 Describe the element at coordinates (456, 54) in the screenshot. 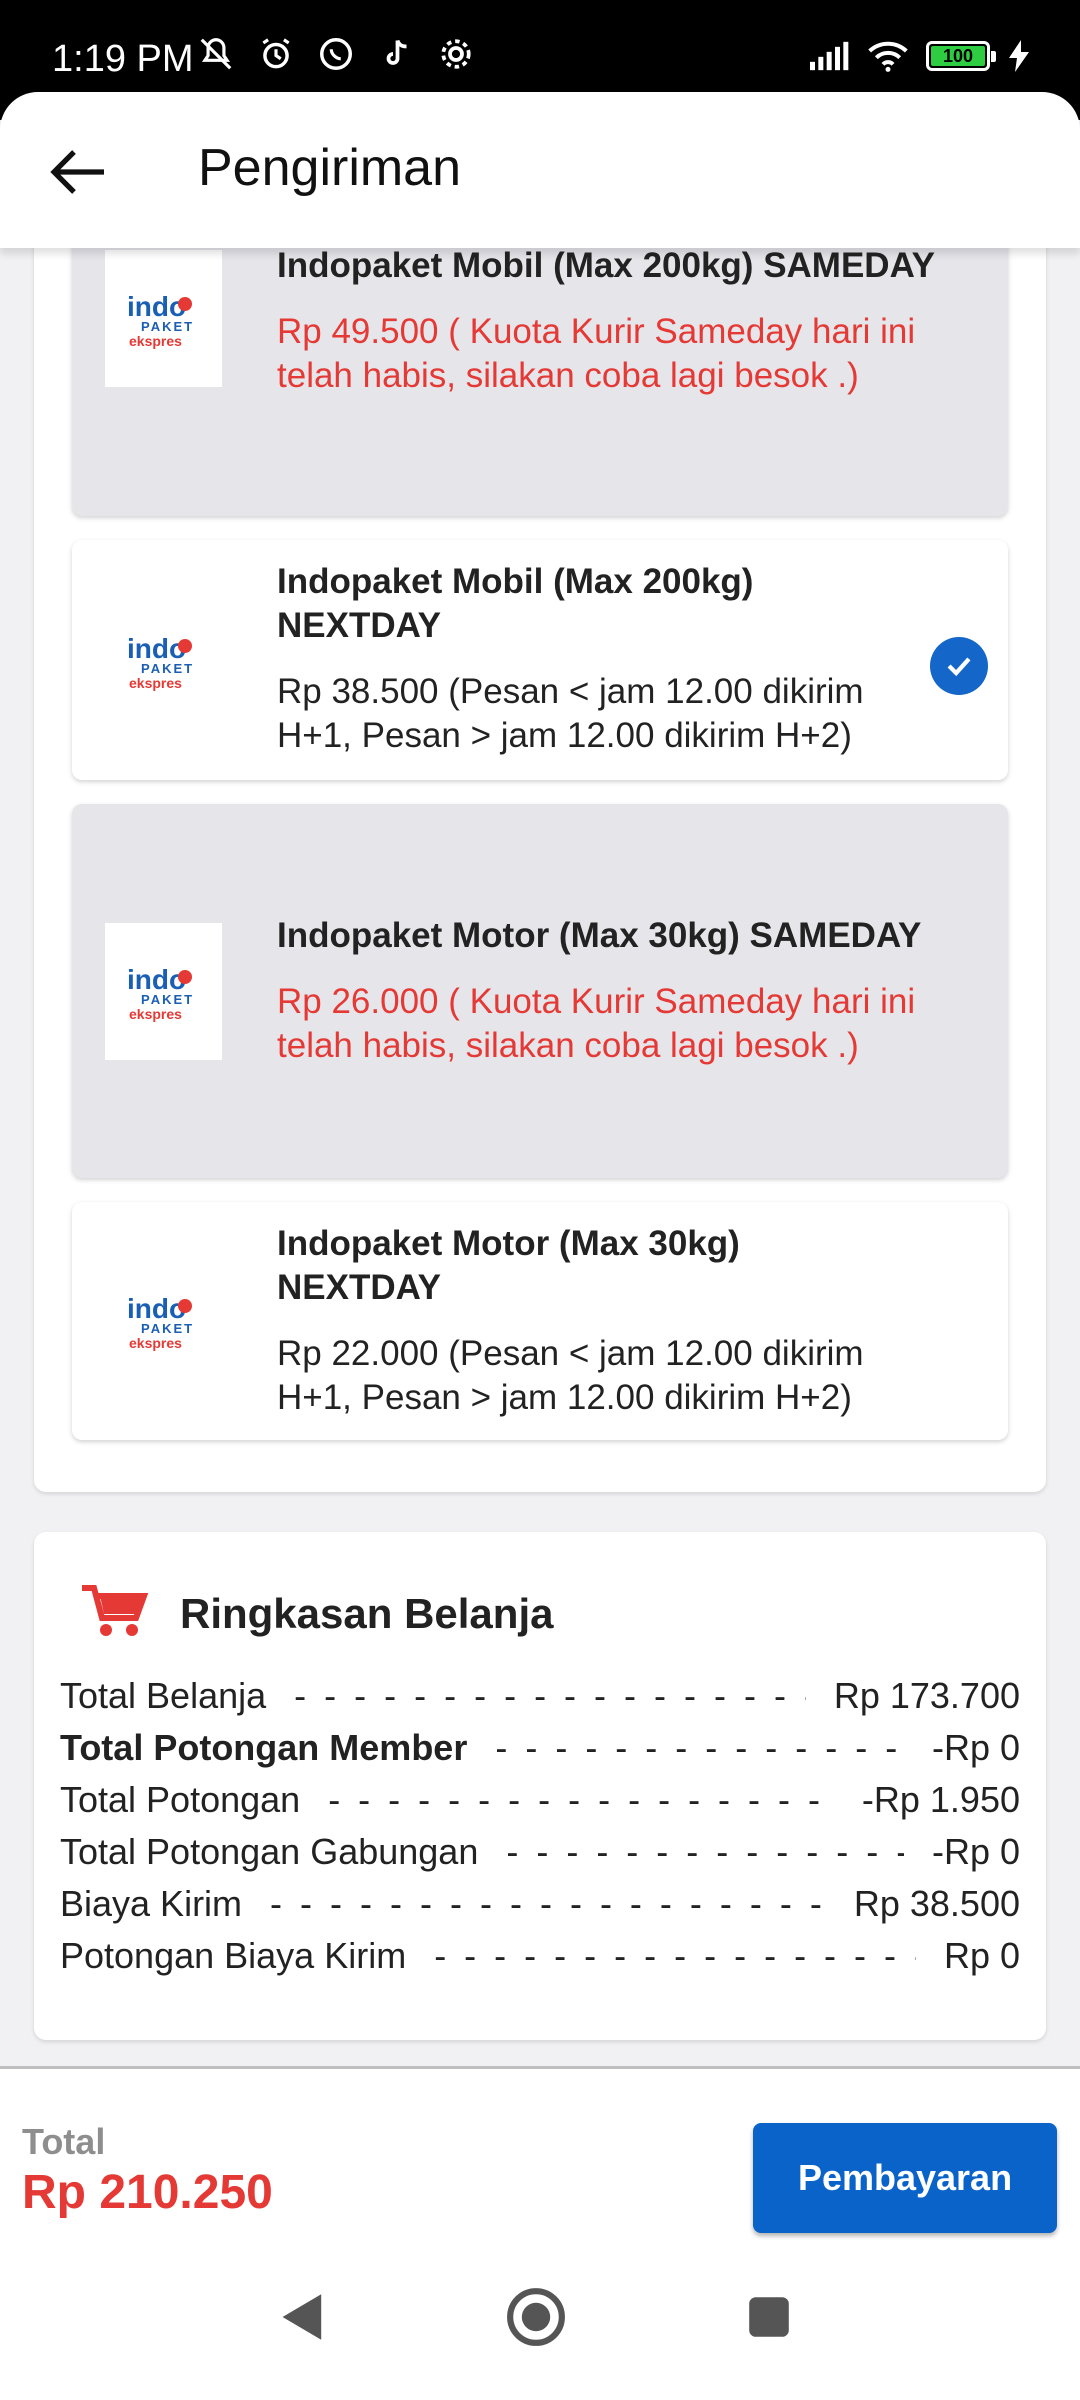

I see `settings-icon` at that location.